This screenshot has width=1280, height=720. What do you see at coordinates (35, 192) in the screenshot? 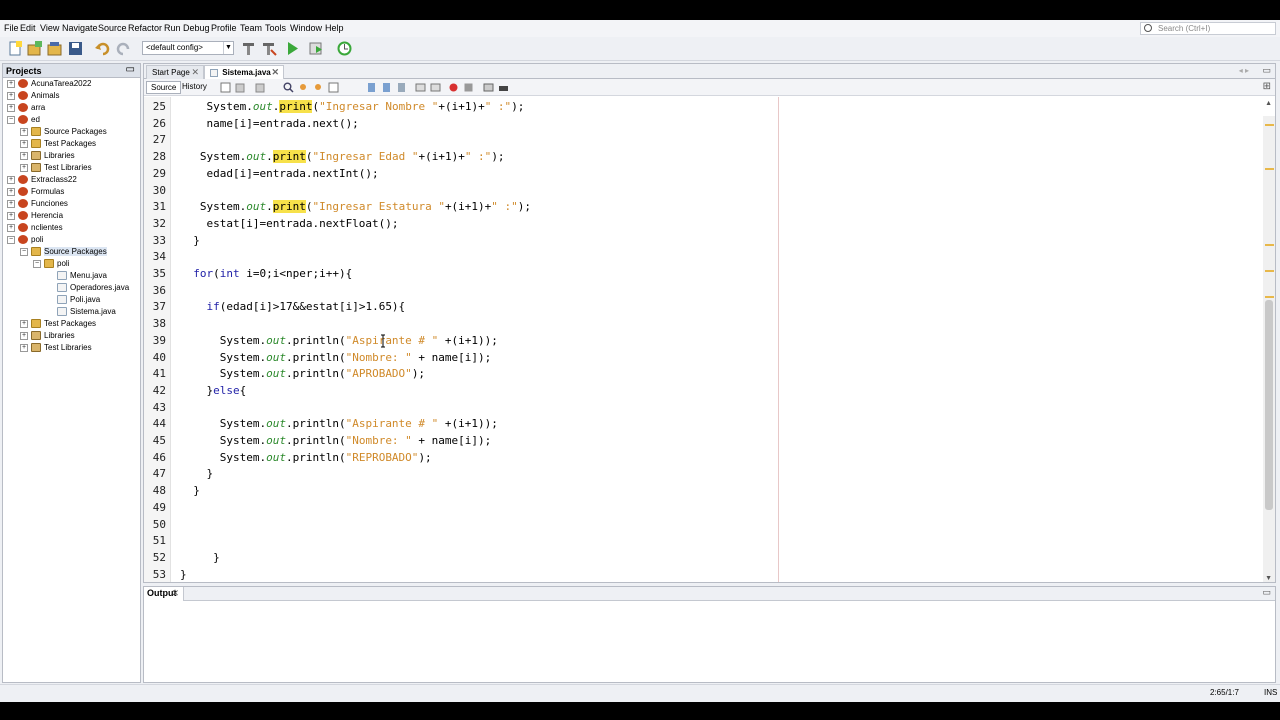
I see `tree-item: + Formulas` at bounding box center [35, 192].